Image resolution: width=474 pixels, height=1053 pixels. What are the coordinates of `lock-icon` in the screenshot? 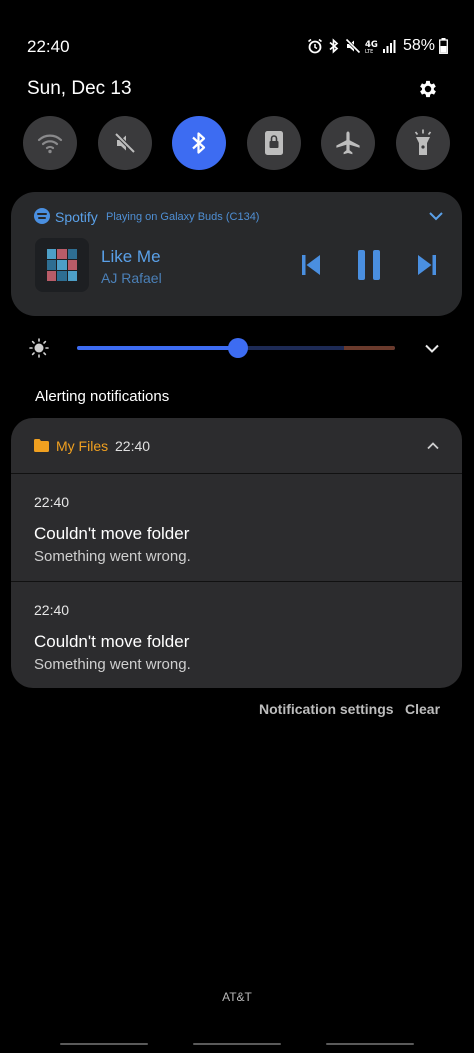 It's located at (274, 143).